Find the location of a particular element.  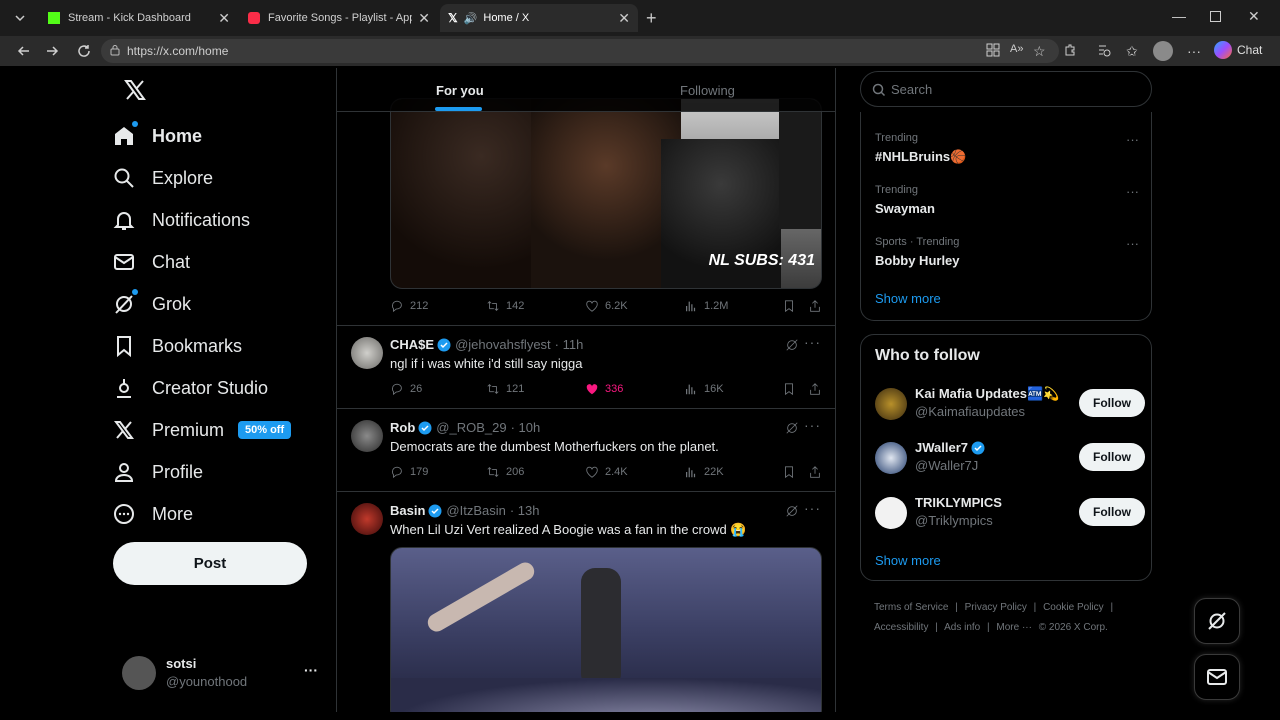

tab-for-you: For you is located at coordinates (459, 90).